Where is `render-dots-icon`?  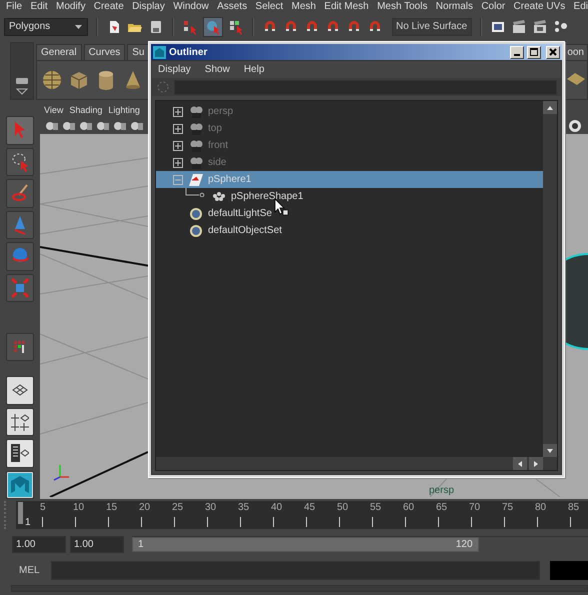
render-dots-icon is located at coordinates (561, 26).